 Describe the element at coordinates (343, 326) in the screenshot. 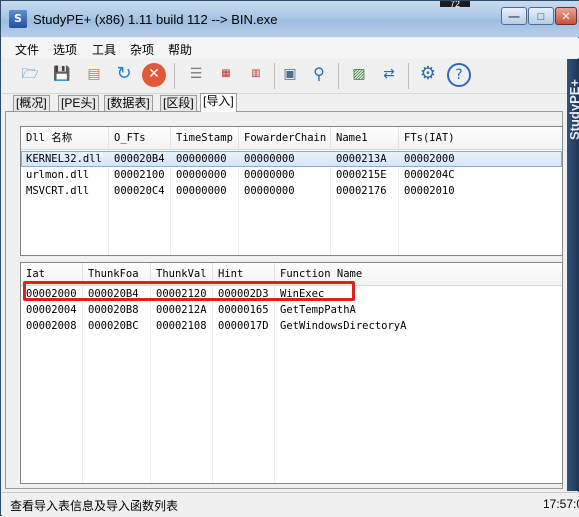

I see `function-name-cell: GetWindowsDirectoryA` at that location.